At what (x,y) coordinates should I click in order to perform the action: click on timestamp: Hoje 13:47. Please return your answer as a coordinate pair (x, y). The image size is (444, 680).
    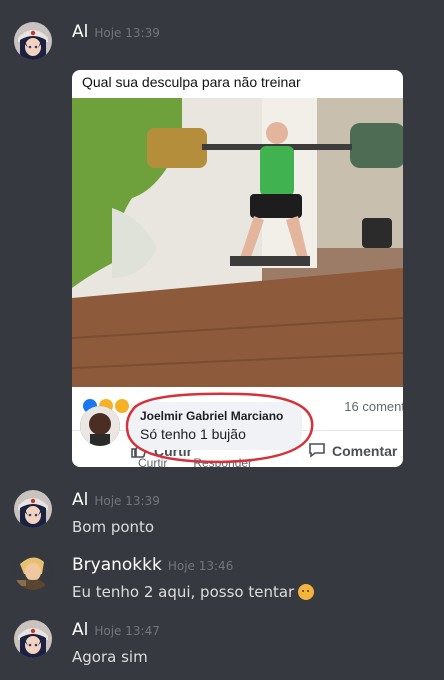
    Looking at the image, I should click on (127, 631).